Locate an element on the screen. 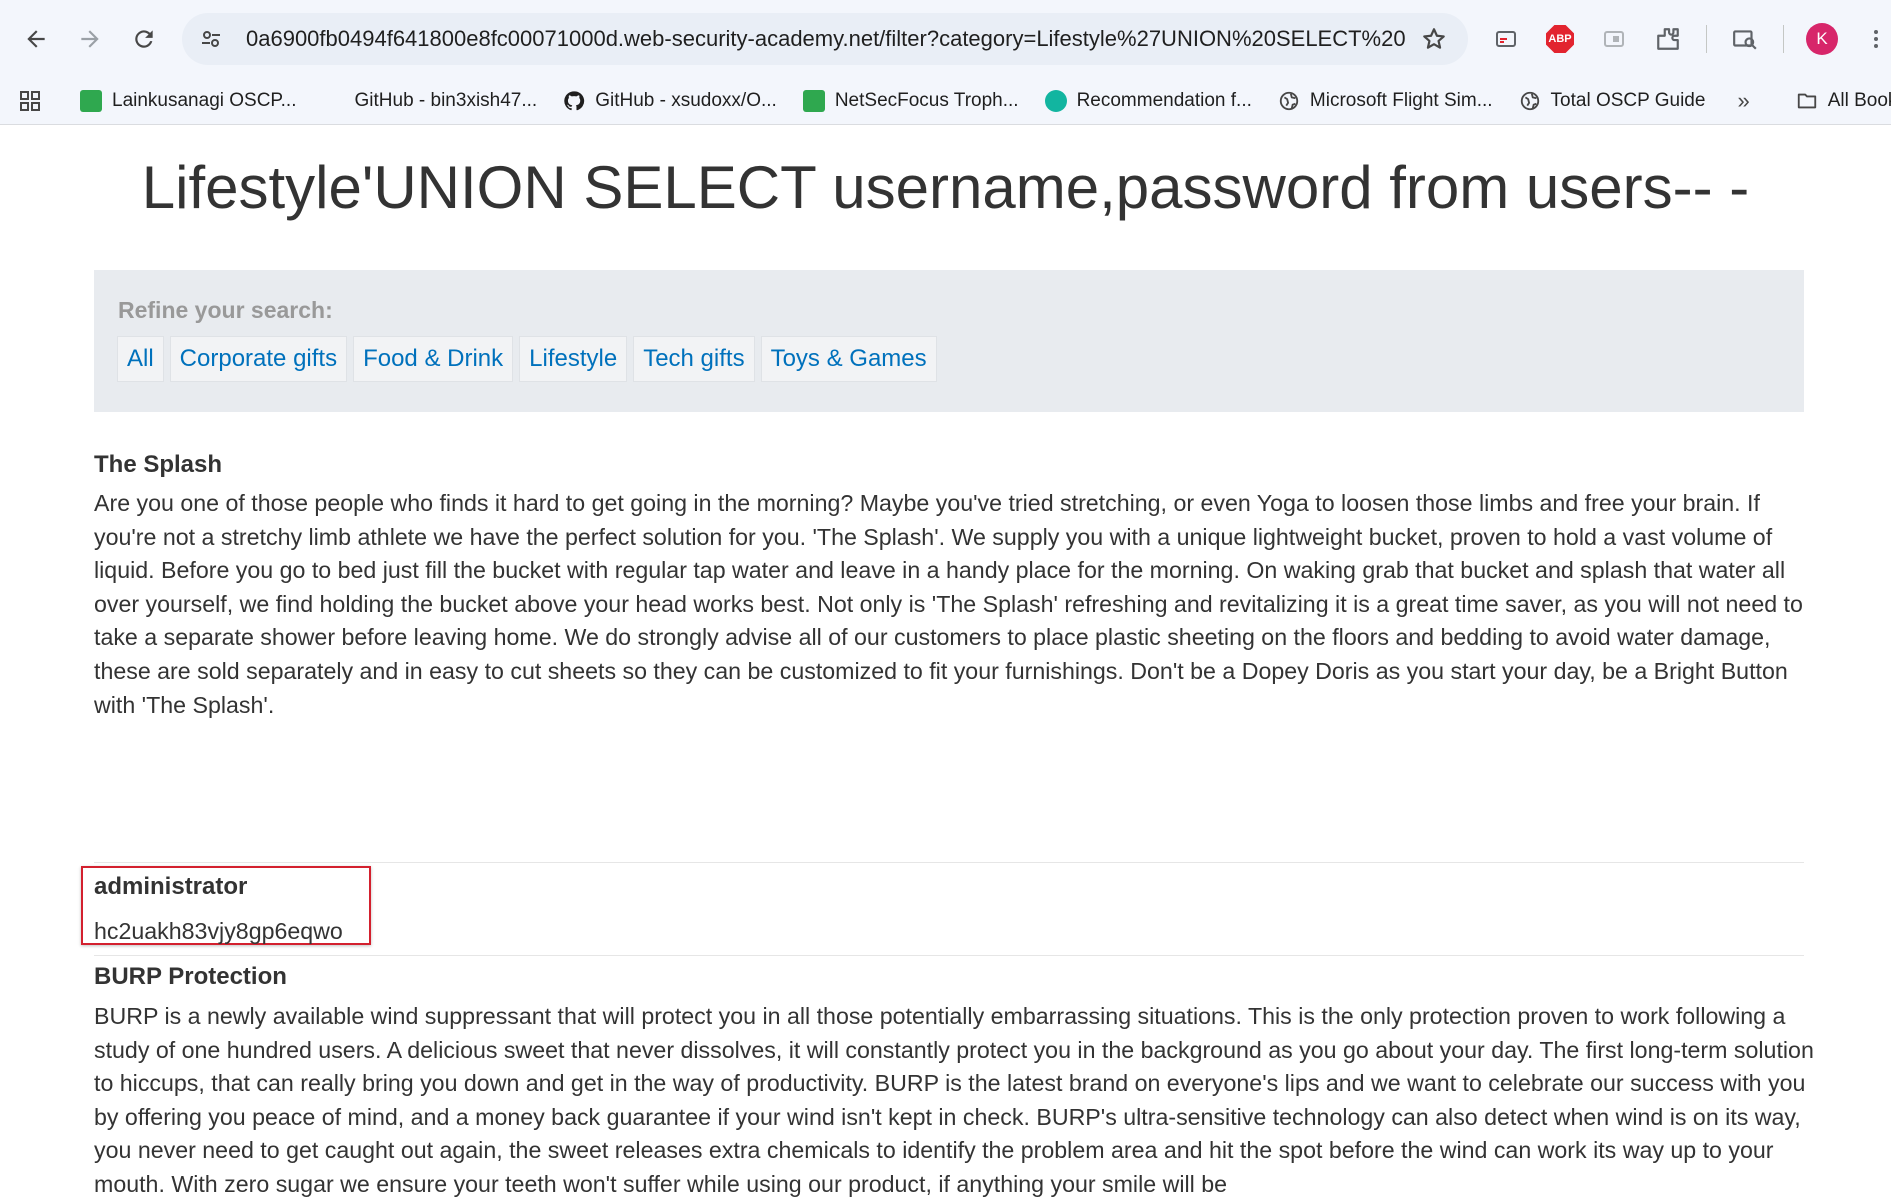  more-icon is located at coordinates (1875, 39).